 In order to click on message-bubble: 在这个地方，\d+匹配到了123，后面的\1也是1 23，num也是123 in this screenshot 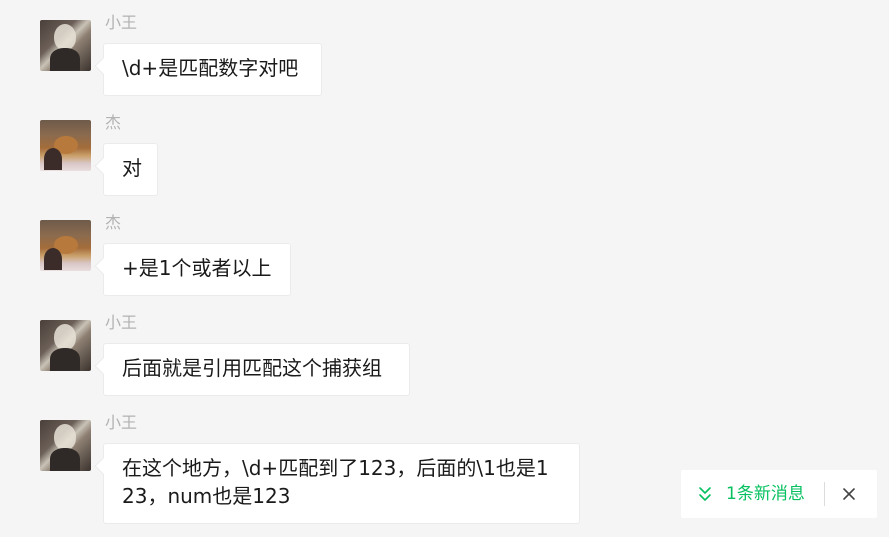, I will do `click(341, 483)`.